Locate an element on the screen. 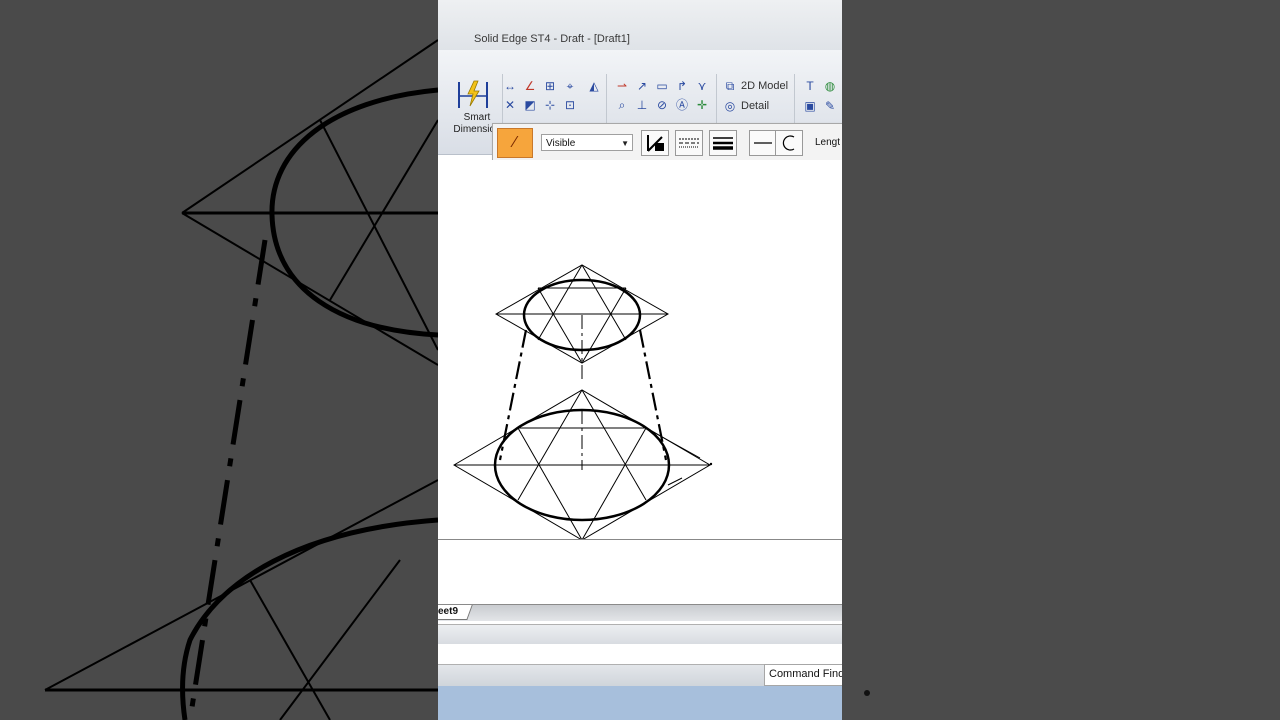 This screenshot has width=1280, height=720. line-style-icon: ⁄ is located at coordinates (515, 143).